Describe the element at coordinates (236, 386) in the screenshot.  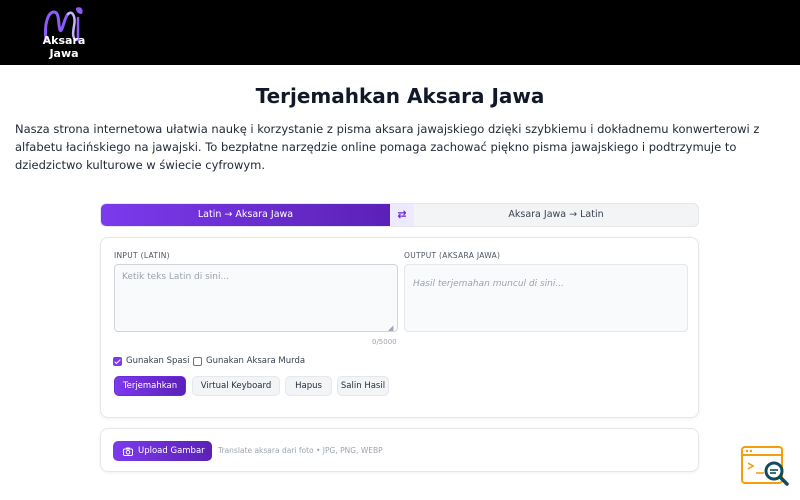
I see `virtual-keyboard-button: Virtual Keyboard` at that location.